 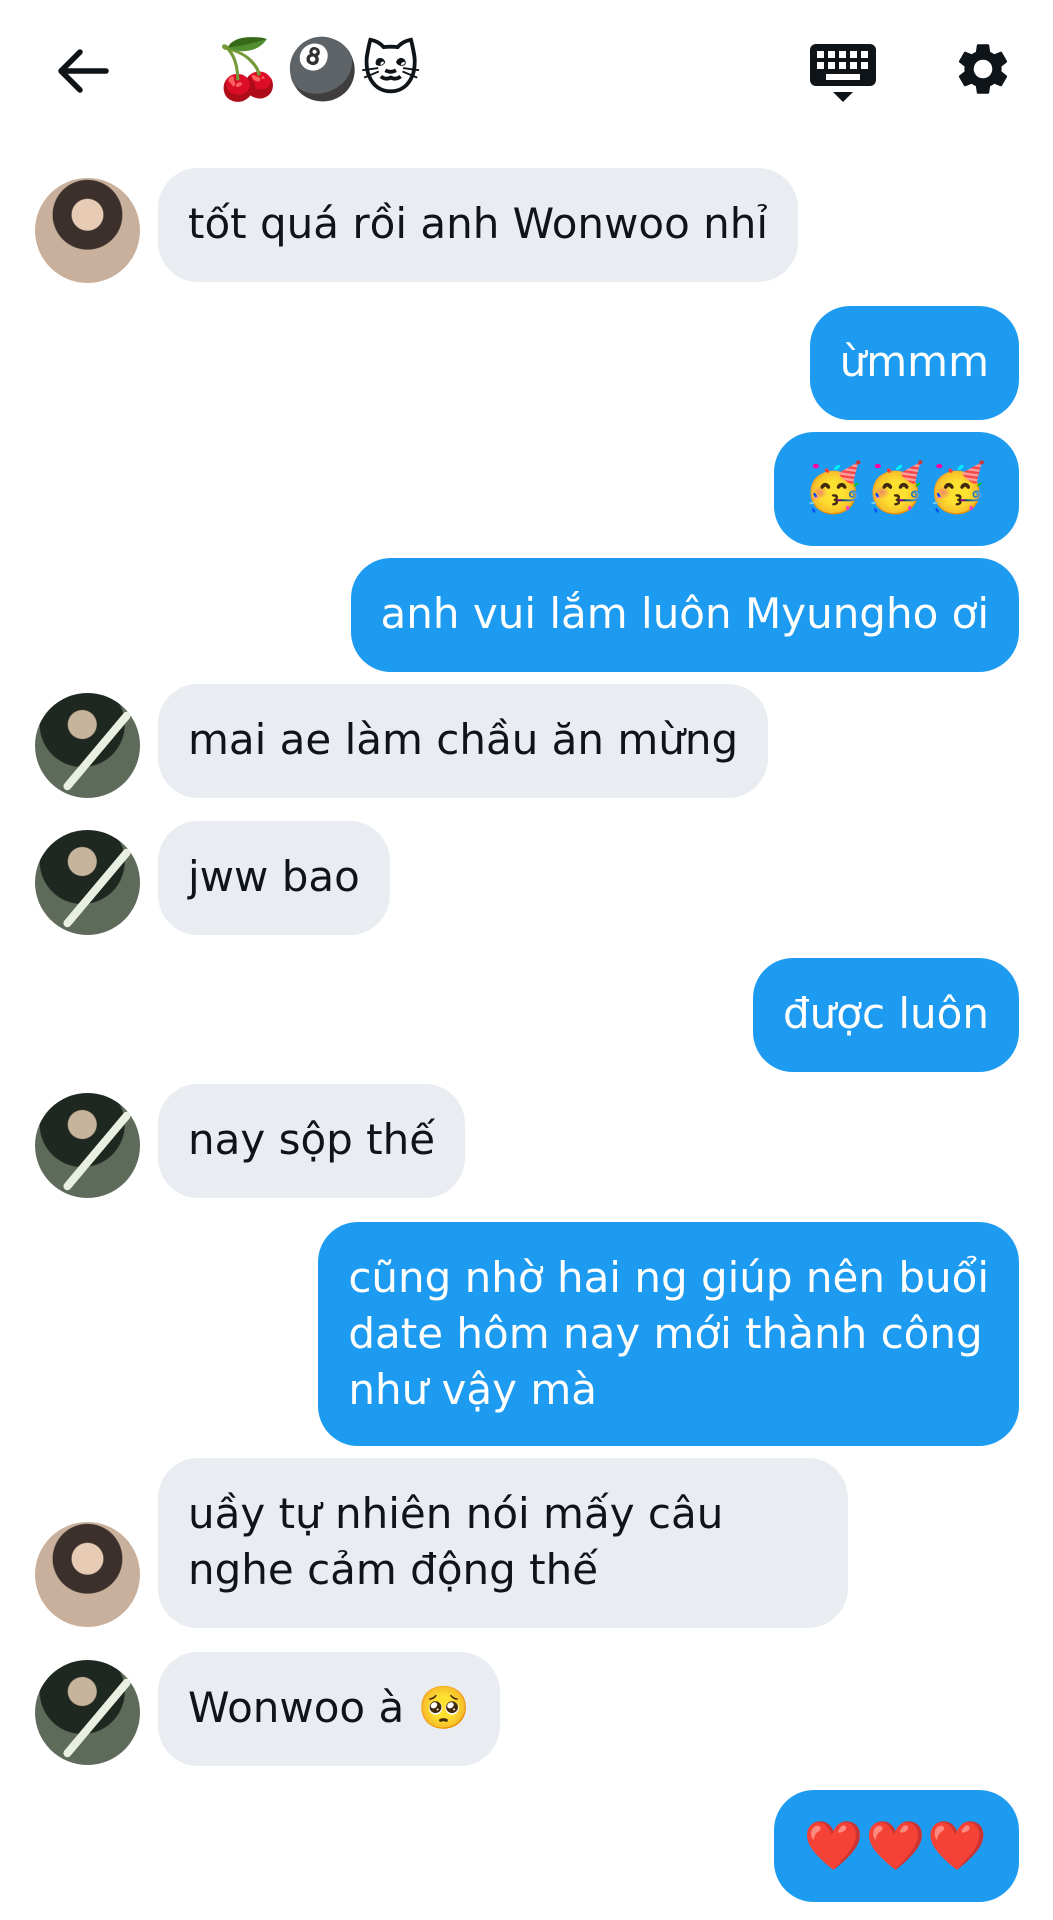 I want to click on arrow-left-icon, so click(x=83, y=71).